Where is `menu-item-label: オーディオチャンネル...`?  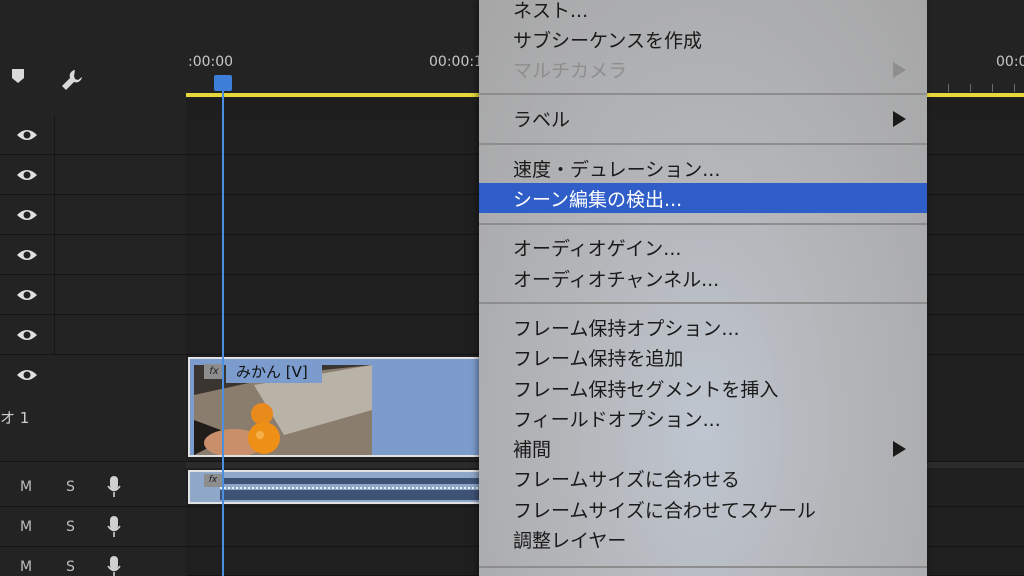 menu-item-label: オーディオチャンネル... is located at coordinates (616, 280).